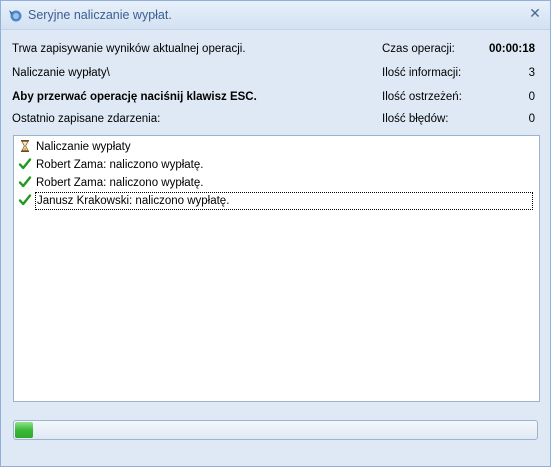 The height and width of the screenshot is (467, 551). I want to click on log-item: Naliczanie wypłaty, so click(74, 147).